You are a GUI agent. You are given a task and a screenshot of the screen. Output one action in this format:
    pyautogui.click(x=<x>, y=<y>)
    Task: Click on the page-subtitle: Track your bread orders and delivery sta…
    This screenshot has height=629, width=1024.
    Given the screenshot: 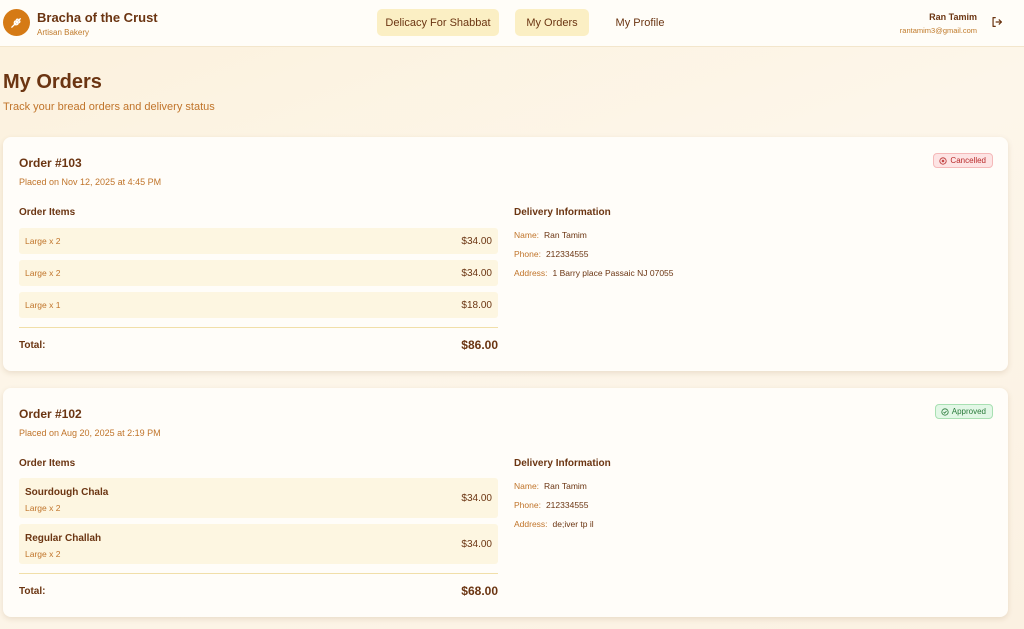 What is the action you would take?
    pyautogui.click(x=109, y=107)
    